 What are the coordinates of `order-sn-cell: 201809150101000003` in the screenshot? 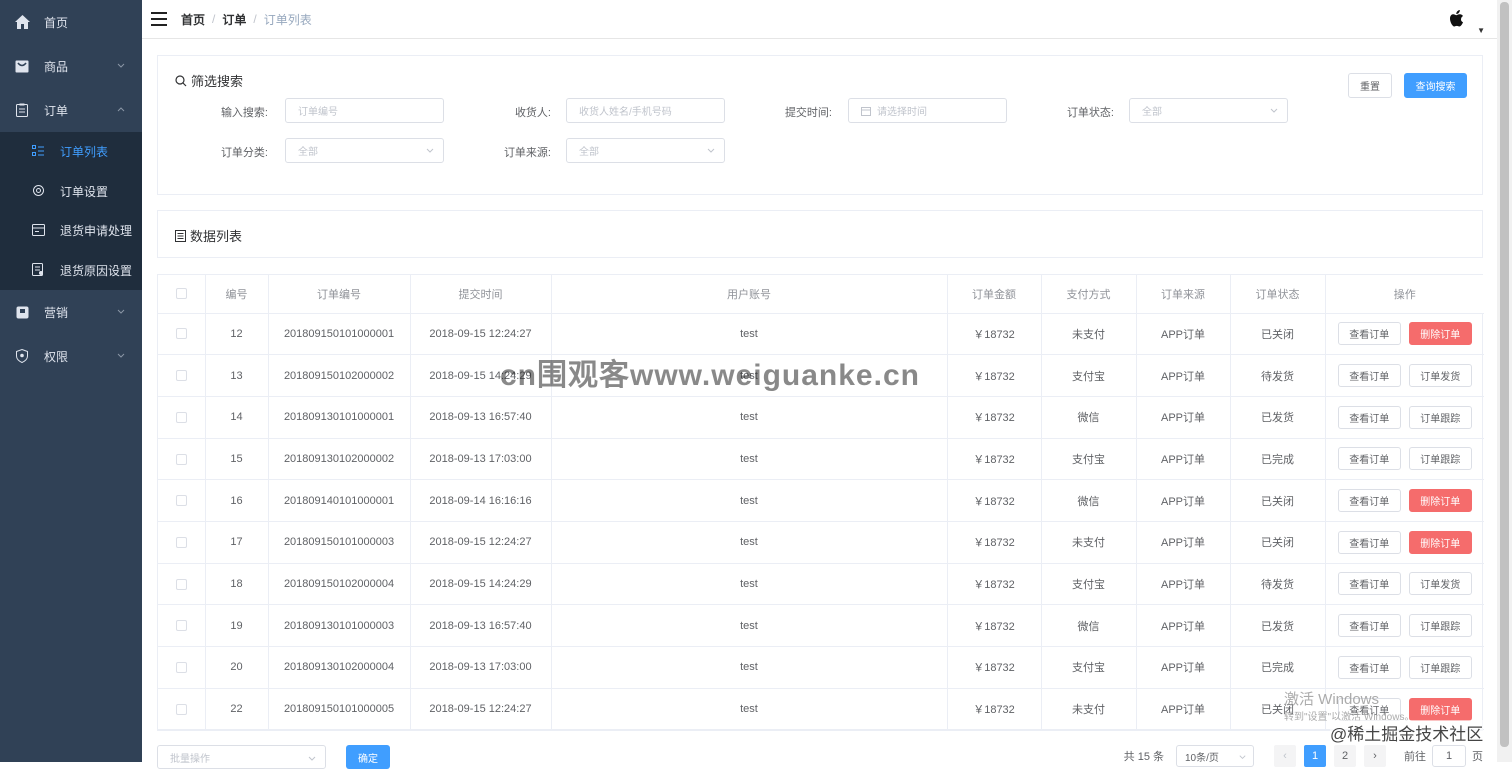 It's located at (339, 542).